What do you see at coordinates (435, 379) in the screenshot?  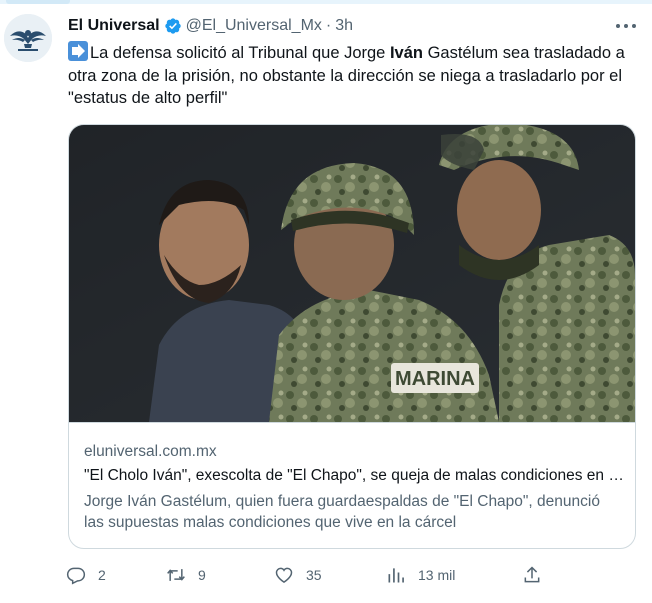 I see `svg-text: MARINA` at bounding box center [435, 379].